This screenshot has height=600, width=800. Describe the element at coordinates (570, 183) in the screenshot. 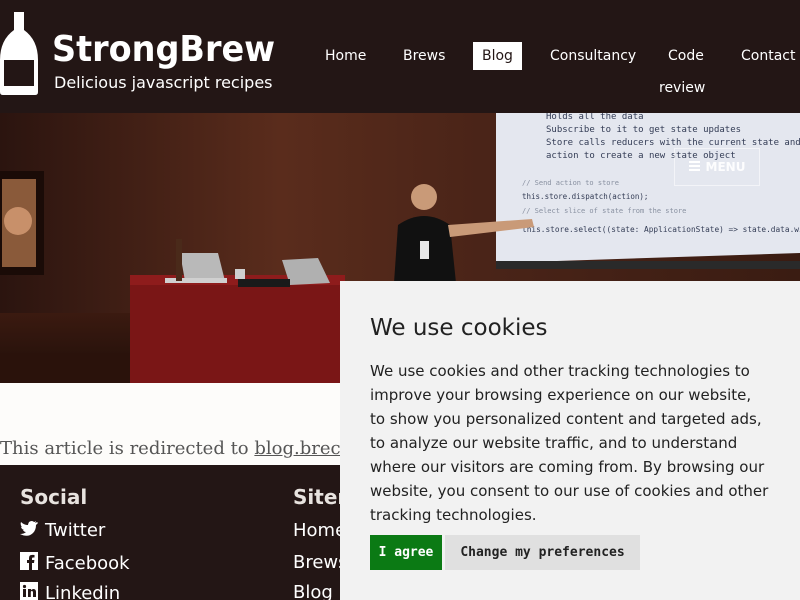

I see `slide-line-5: // Send action to store` at that location.